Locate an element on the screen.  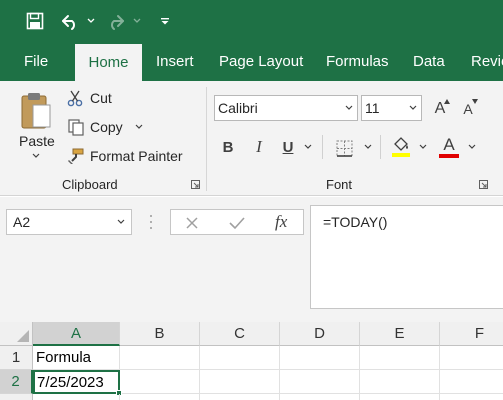
formula-text: =TODAY() is located at coordinates (355, 222).